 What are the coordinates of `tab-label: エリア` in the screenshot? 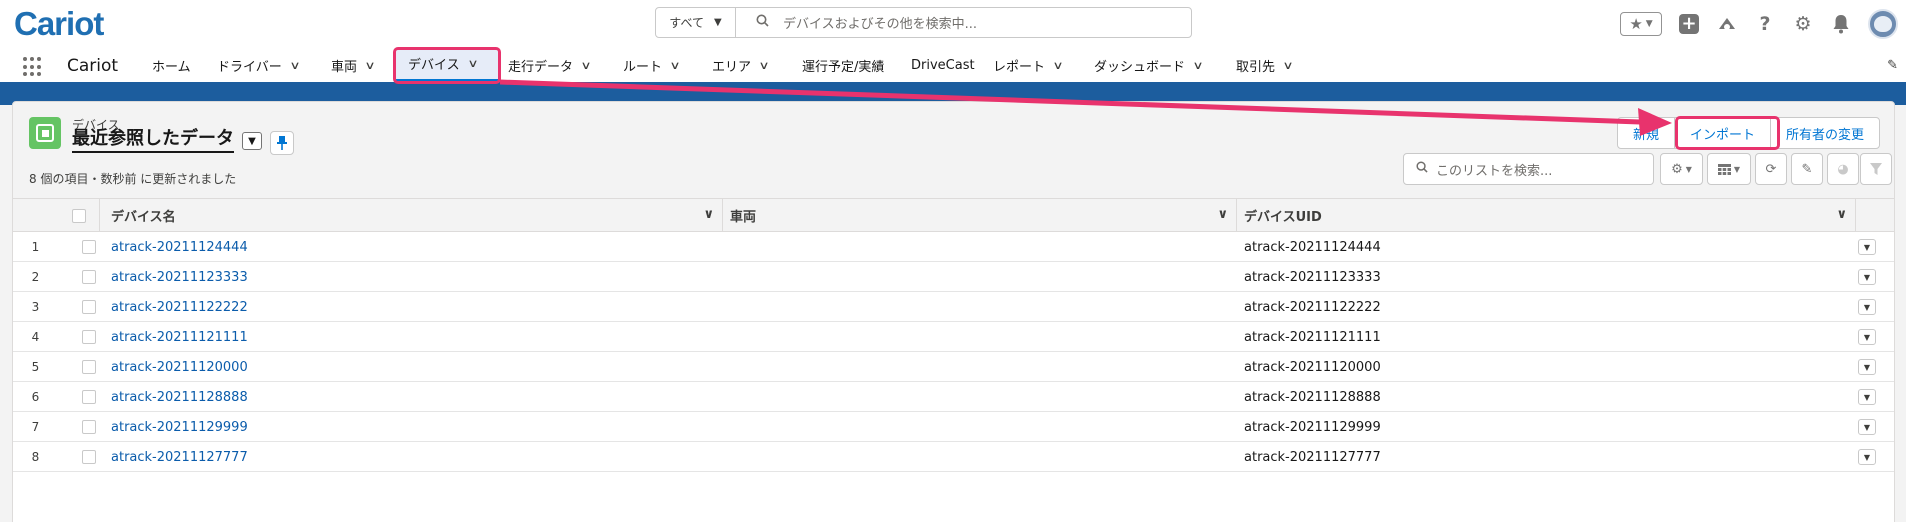 It's located at (732, 67).